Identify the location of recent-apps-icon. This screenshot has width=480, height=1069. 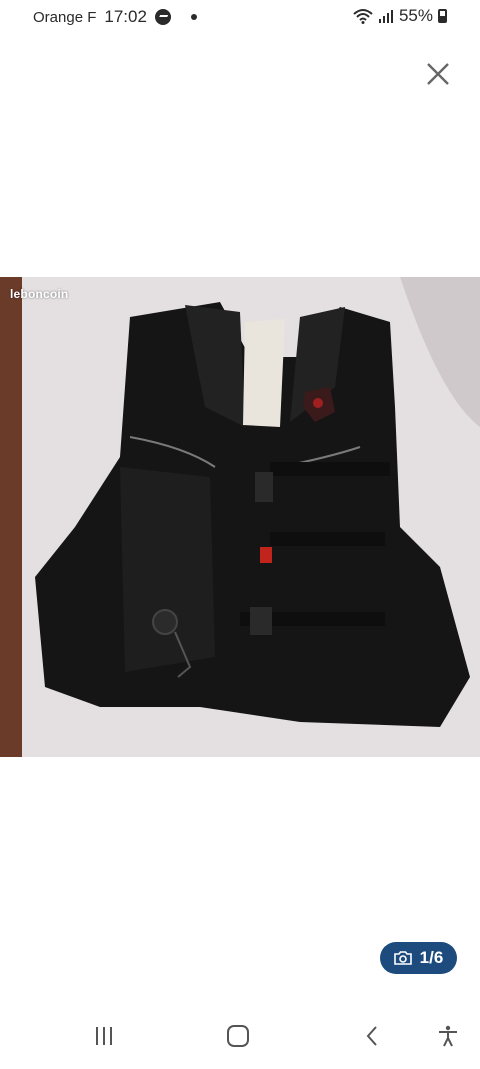
(104, 1036).